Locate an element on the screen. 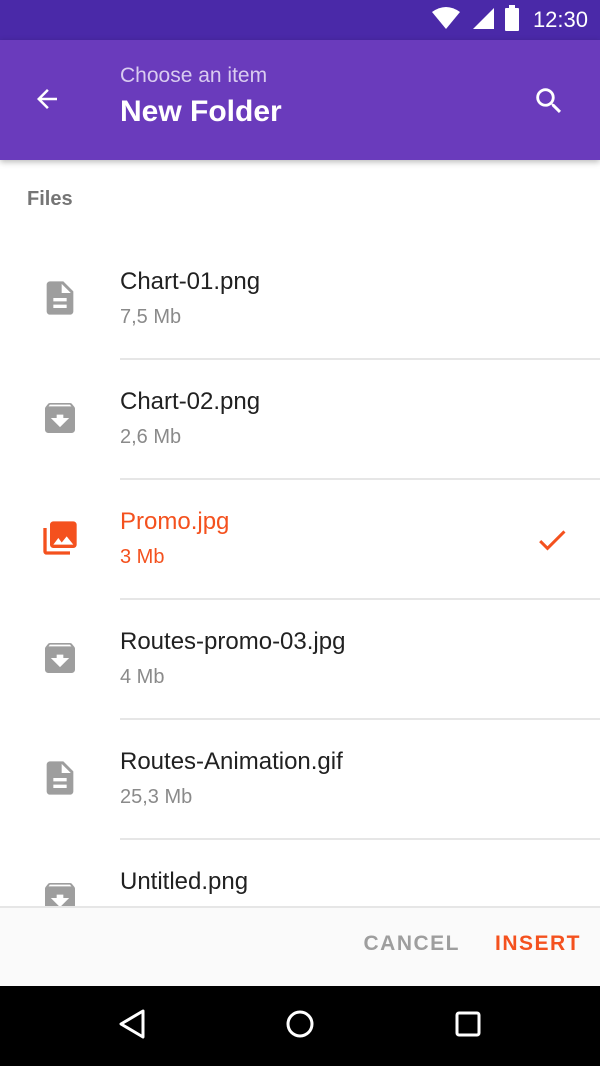 This screenshot has height=1066, width=600. arrow-back-icon is located at coordinates (47, 101).